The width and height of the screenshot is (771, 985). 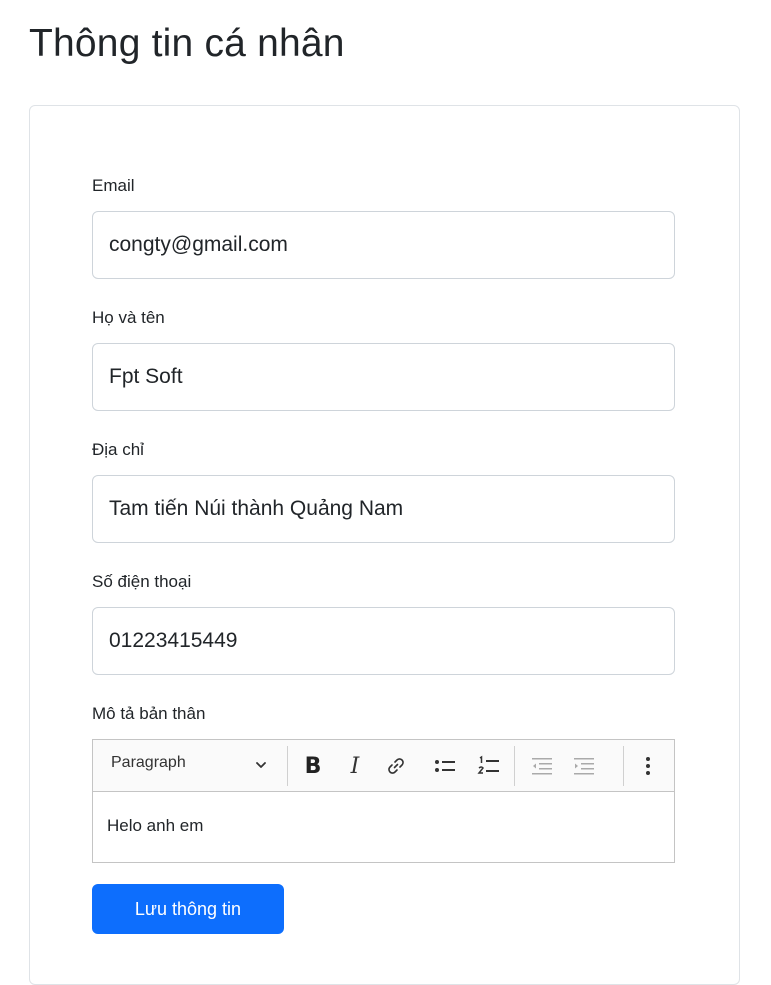 What do you see at coordinates (190, 766) in the screenshot?
I see `paragraph-select: Paragraph` at bounding box center [190, 766].